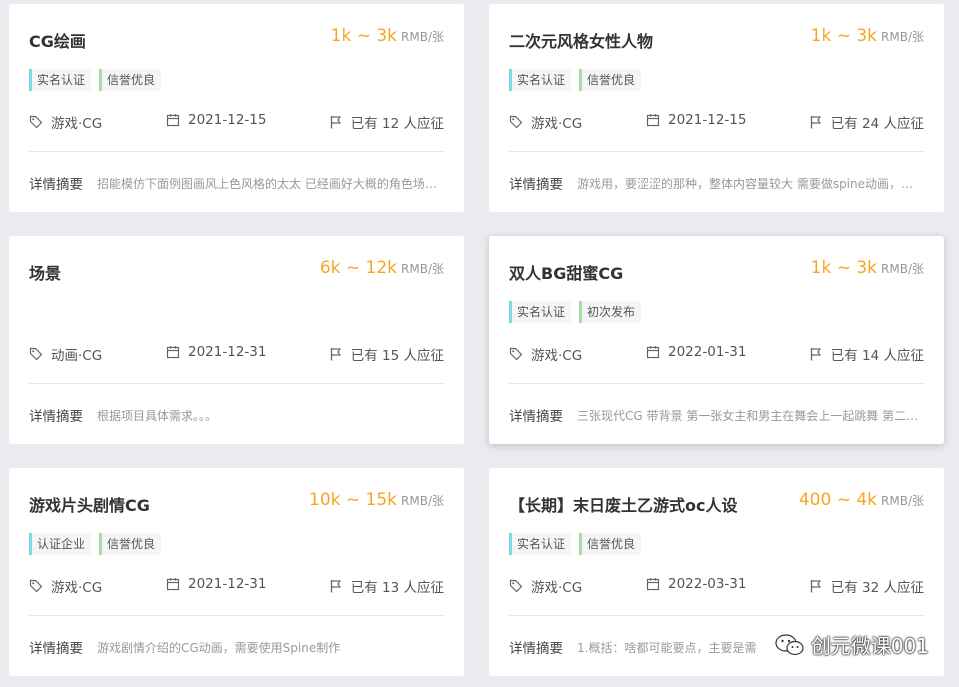  Describe the element at coordinates (866, 122) in the screenshot. I see `applicants: 已有 24 人应征` at that location.